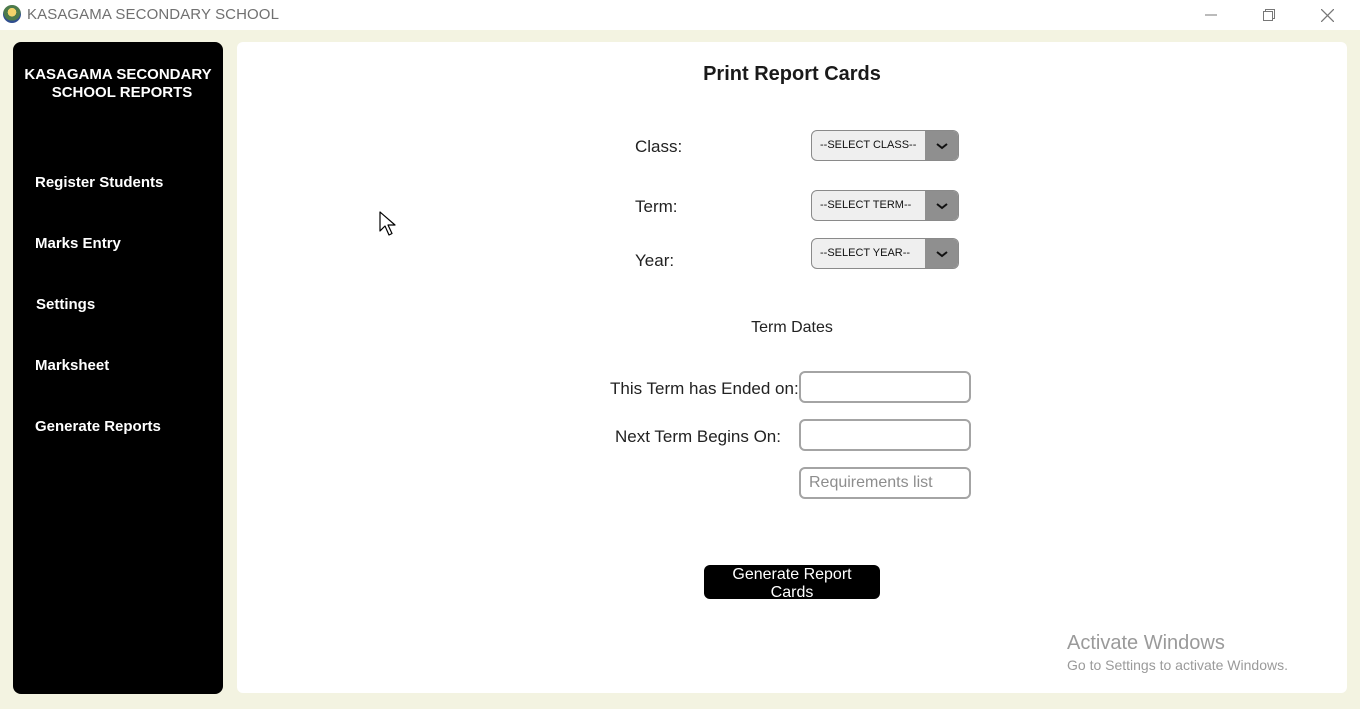 This screenshot has height=709, width=1360. What do you see at coordinates (885, 483) in the screenshot?
I see `requirements-field` at bounding box center [885, 483].